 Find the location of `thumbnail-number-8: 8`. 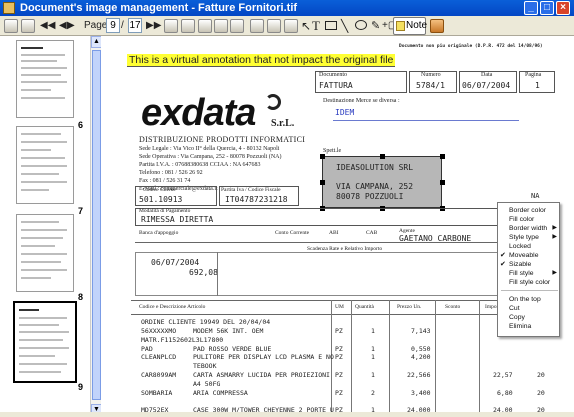

thumbnail-number-8: 8 is located at coordinates (81, 297).